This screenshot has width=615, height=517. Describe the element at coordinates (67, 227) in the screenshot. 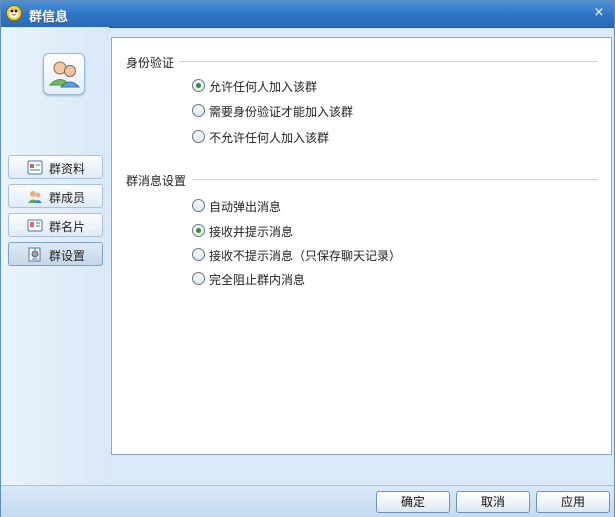

I see `sidebar-item-label: 群名片` at that location.